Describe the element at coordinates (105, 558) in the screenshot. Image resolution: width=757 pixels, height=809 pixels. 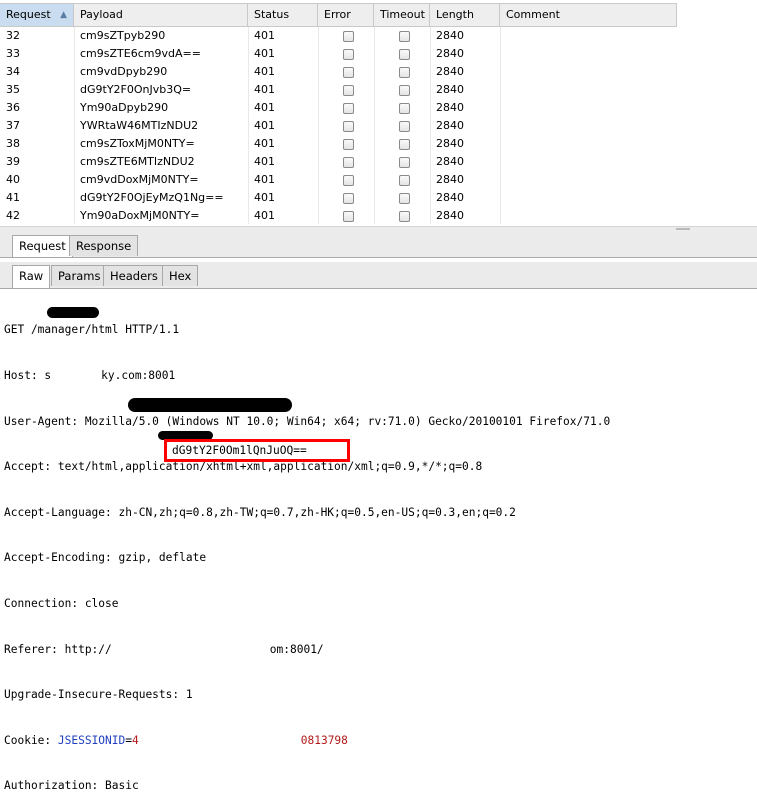
I see `accept-encoding-header: Accept-Encoding: gzip, deflate` at that location.